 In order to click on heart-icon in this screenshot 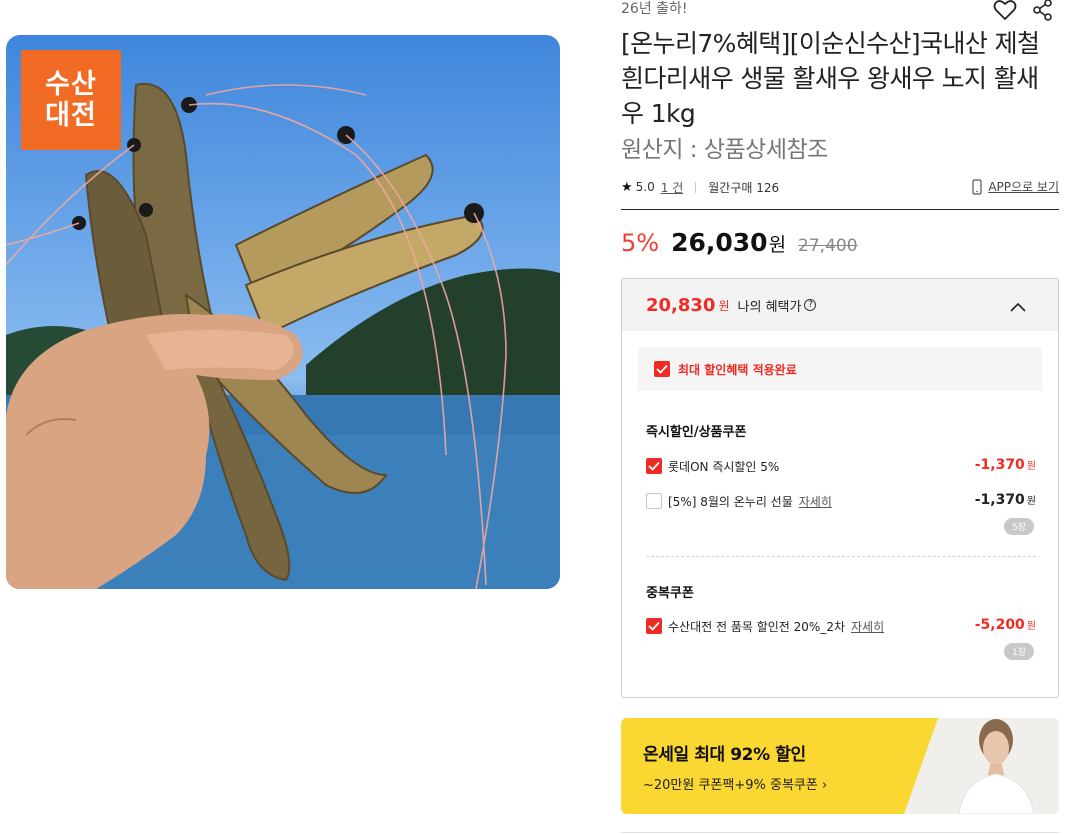, I will do `click(1005, 10)`.